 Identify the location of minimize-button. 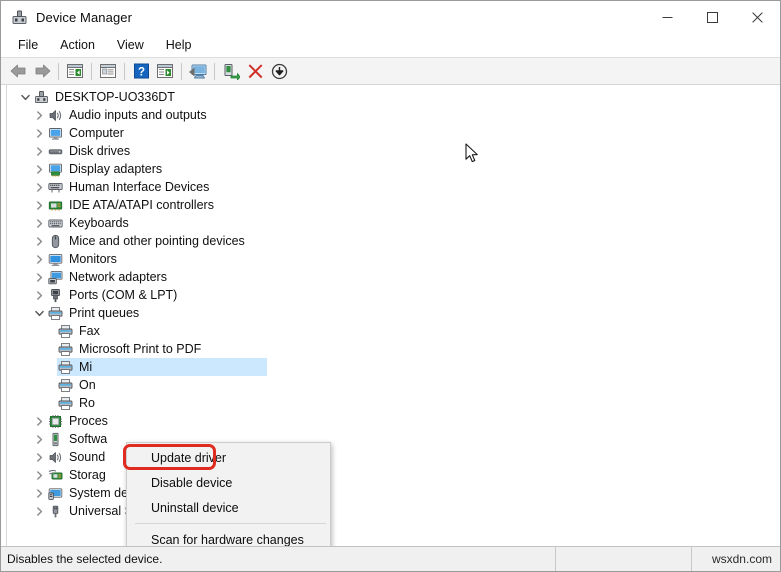
(667, 17).